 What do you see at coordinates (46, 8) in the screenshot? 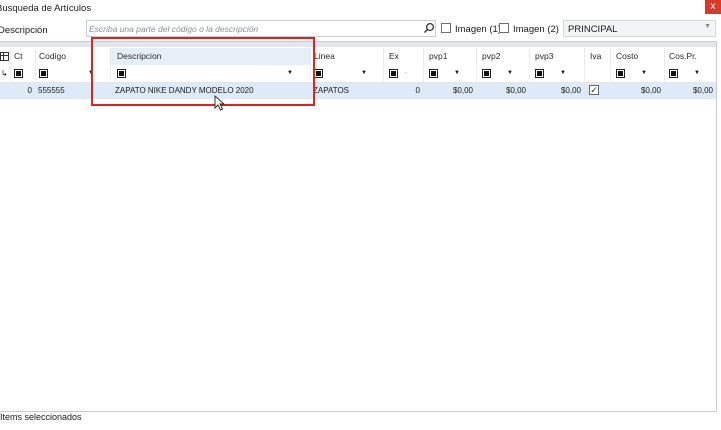
I see `window-title: Busqueda de Artículos` at bounding box center [46, 8].